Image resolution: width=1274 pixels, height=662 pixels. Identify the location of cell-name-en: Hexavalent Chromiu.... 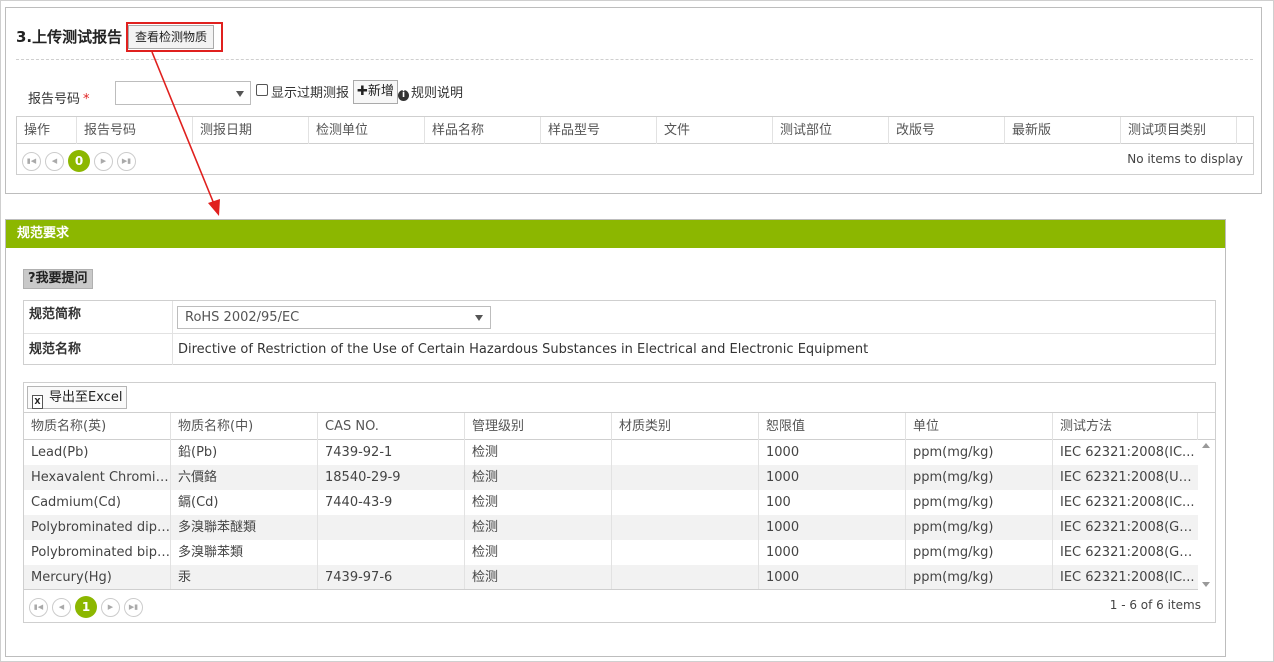
(97, 477).